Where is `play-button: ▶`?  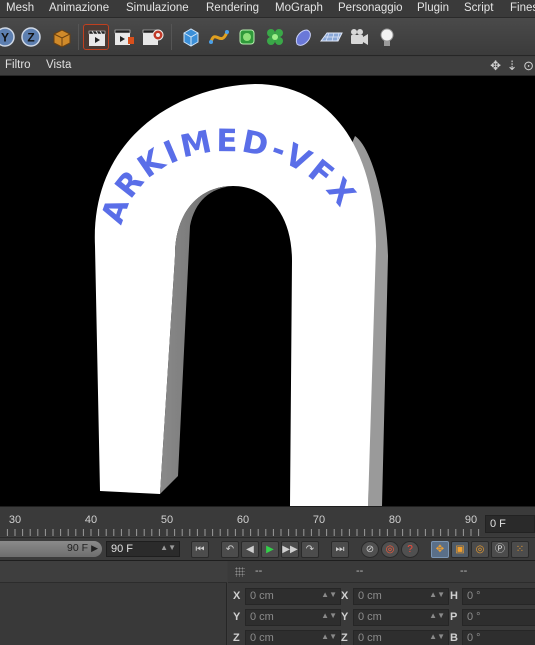 play-button: ▶ is located at coordinates (270, 549).